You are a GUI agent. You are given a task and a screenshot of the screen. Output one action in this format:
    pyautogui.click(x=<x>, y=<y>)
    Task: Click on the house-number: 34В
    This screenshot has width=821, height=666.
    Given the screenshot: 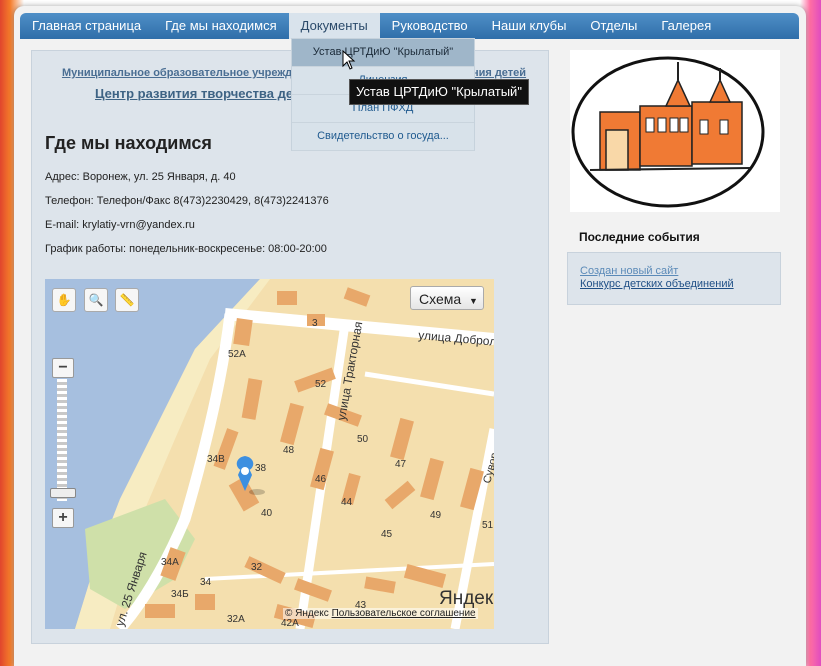 What is the action you would take?
    pyautogui.click(x=216, y=459)
    